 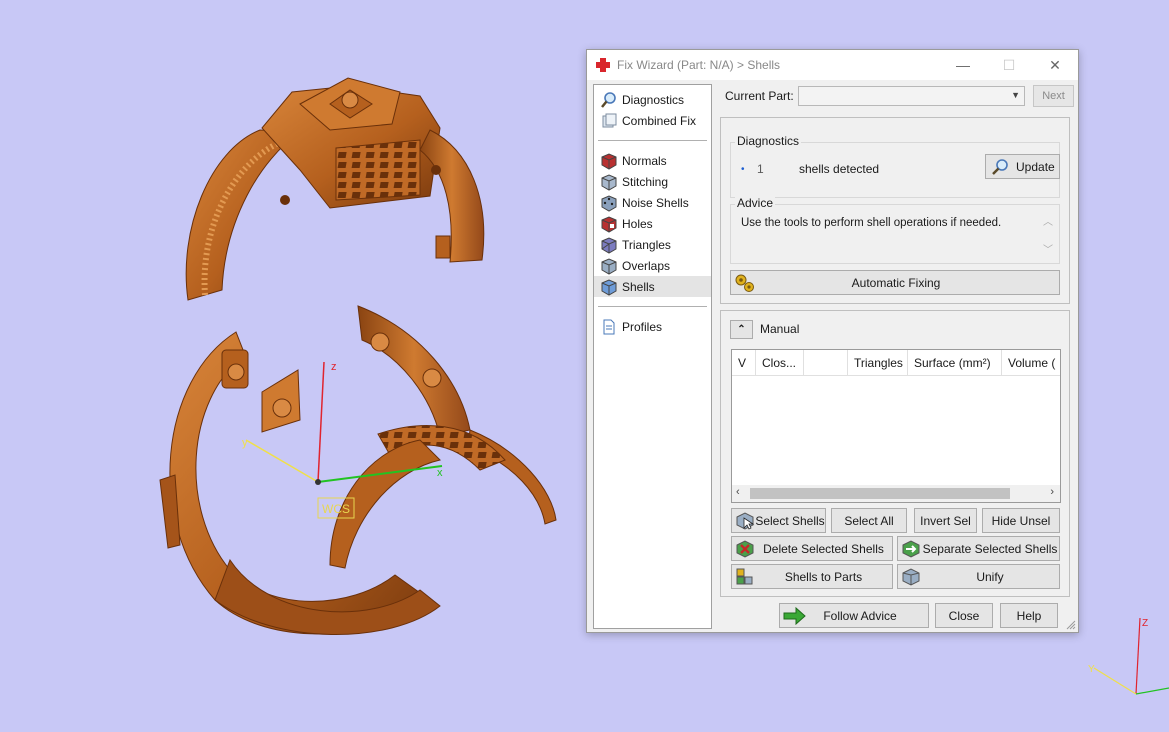 I want to click on nav-item-triangles: Triangles, so click(x=652, y=244).